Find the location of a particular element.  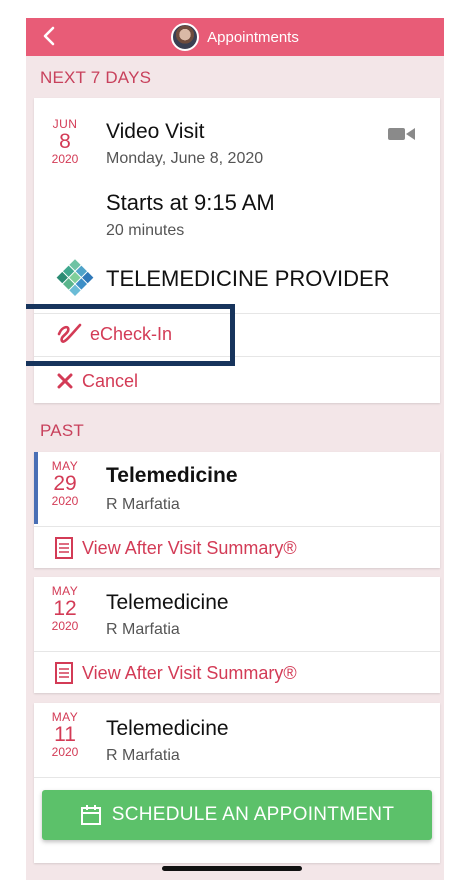

appointment-title: Video Visit is located at coordinates (155, 131).